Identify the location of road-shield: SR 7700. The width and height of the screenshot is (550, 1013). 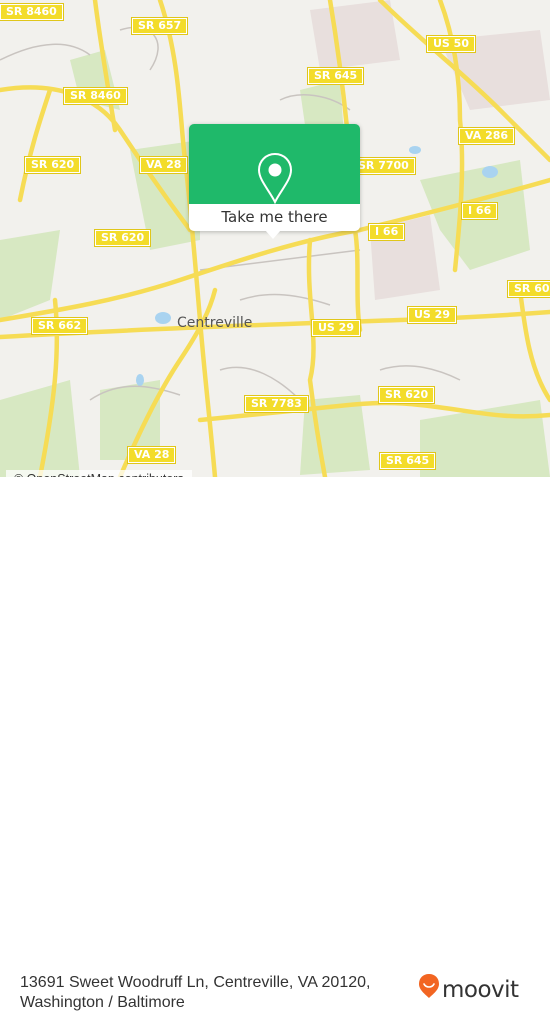
(383, 166).